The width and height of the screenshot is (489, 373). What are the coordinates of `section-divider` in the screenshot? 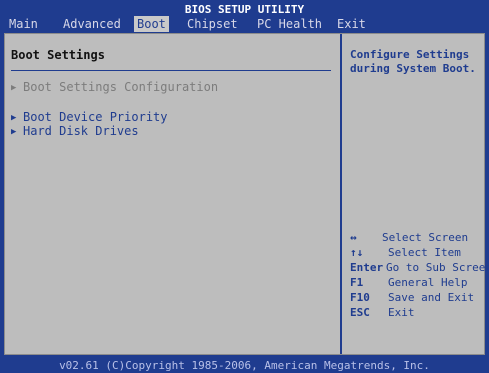 It's located at (171, 70).